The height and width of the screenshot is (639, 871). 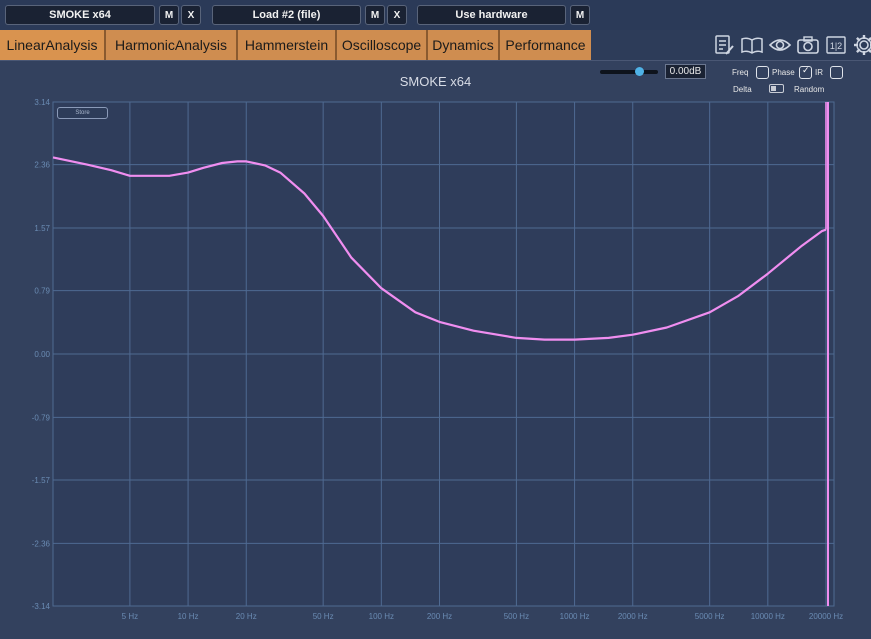 I want to click on y-tick-label: 3.14, so click(x=42, y=102).